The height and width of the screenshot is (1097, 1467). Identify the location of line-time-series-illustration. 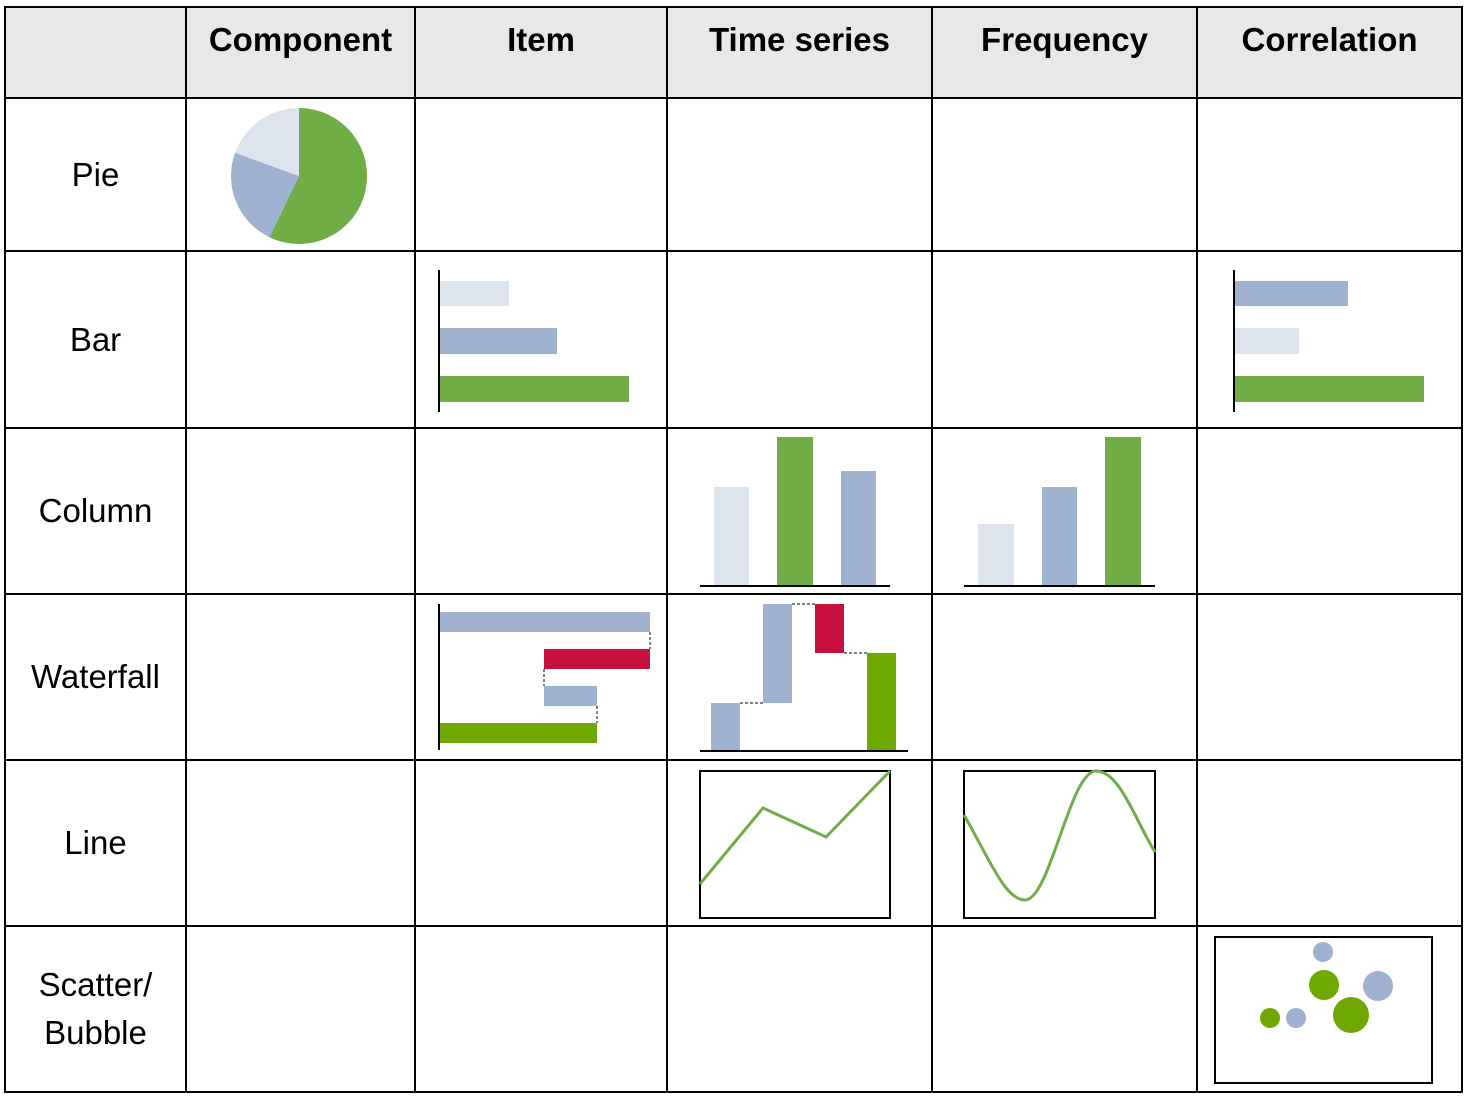
(795, 844).